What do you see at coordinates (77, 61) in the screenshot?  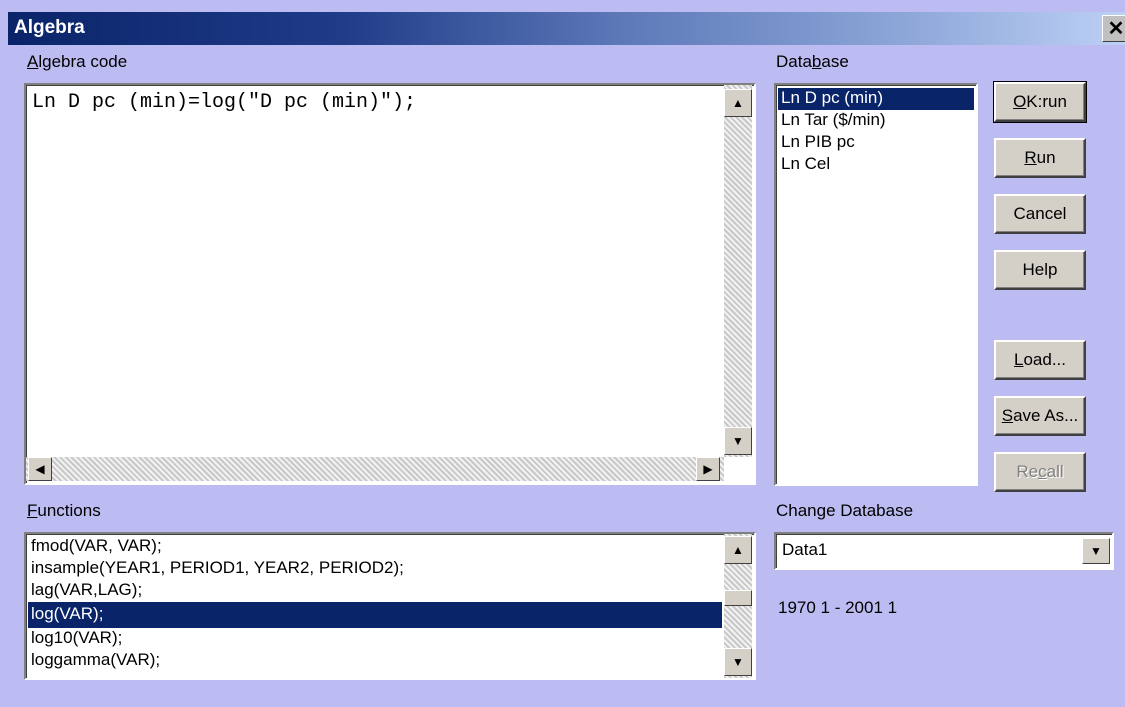 I see `algebra-code-label: Algebra code` at bounding box center [77, 61].